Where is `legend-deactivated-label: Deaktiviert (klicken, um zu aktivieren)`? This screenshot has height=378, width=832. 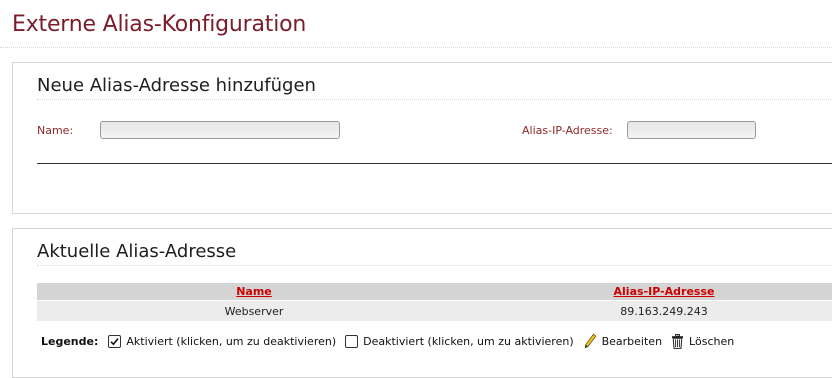 legend-deactivated-label: Deaktiviert (klicken, um zu aktivieren) is located at coordinates (468, 341).